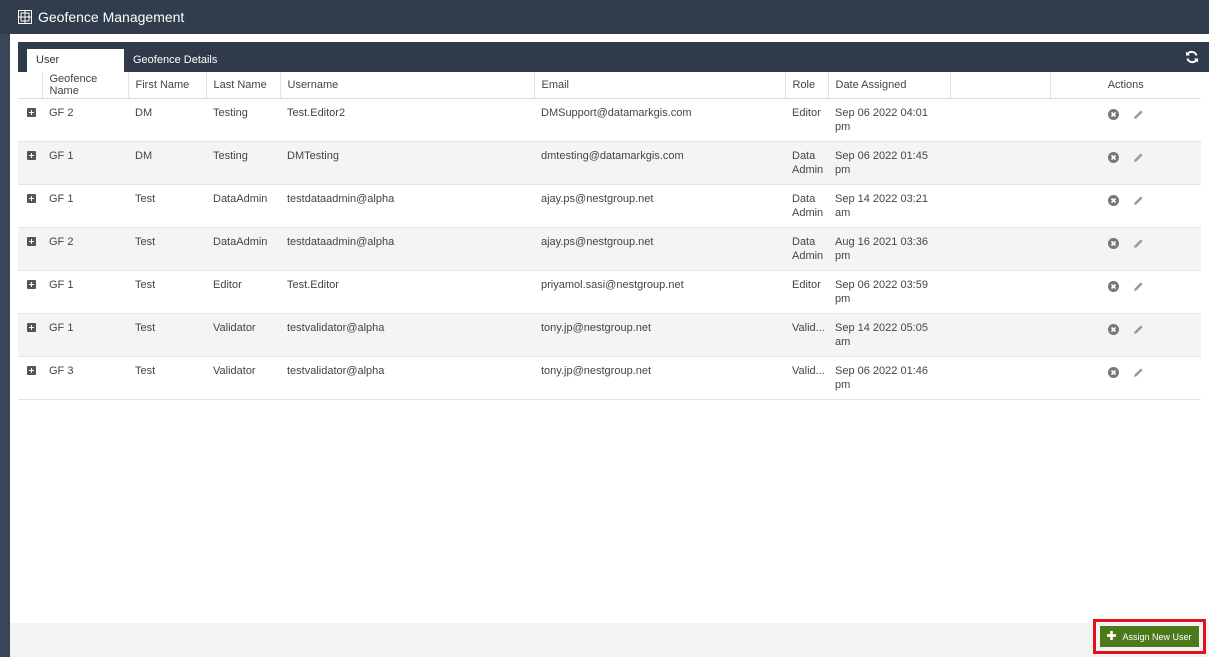 Image resolution: width=1209 pixels, height=657 pixels. I want to click on cell-username: testvalidator@alpha, so click(407, 335).